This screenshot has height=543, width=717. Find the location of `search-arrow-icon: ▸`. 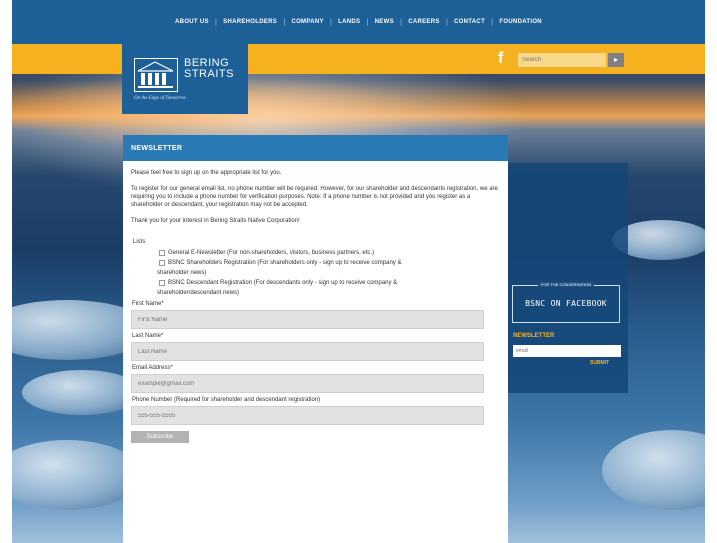

search-arrow-icon: ▸ is located at coordinates (615, 59).